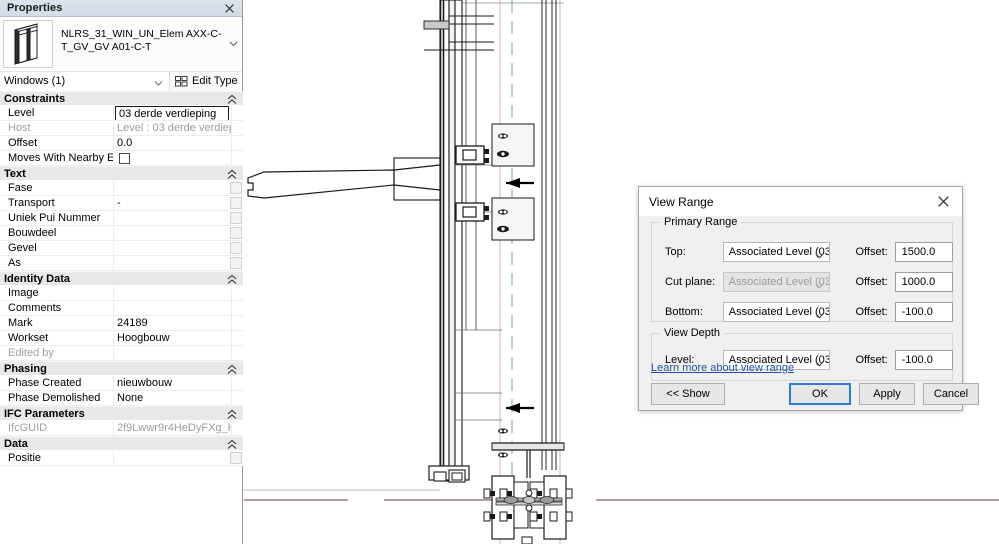 The width and height of the screenshot is (999, 544). Describe the element at coordinates (776, 282) in the screenshot. I see `cut-plane-level-select: Associated Level (03 derde` at that location.